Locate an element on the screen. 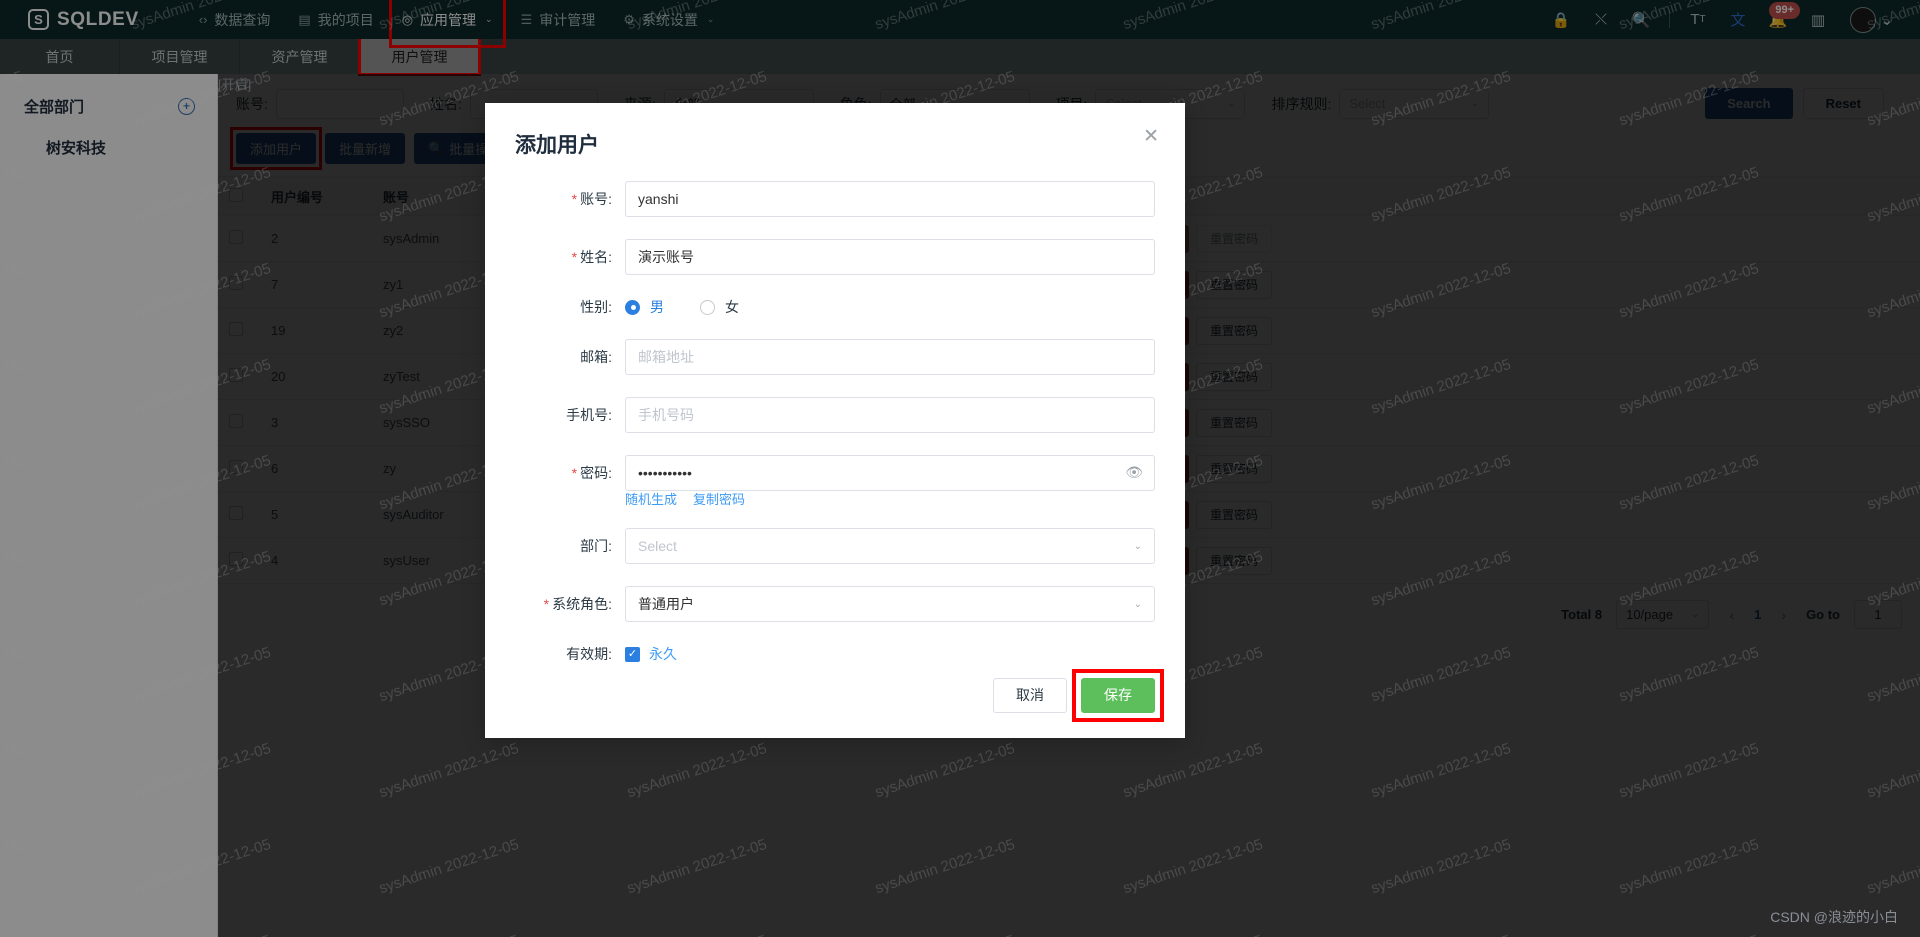 The image size is (1920, 937). label-text: 手机号: is located at coordinates (589, 415).